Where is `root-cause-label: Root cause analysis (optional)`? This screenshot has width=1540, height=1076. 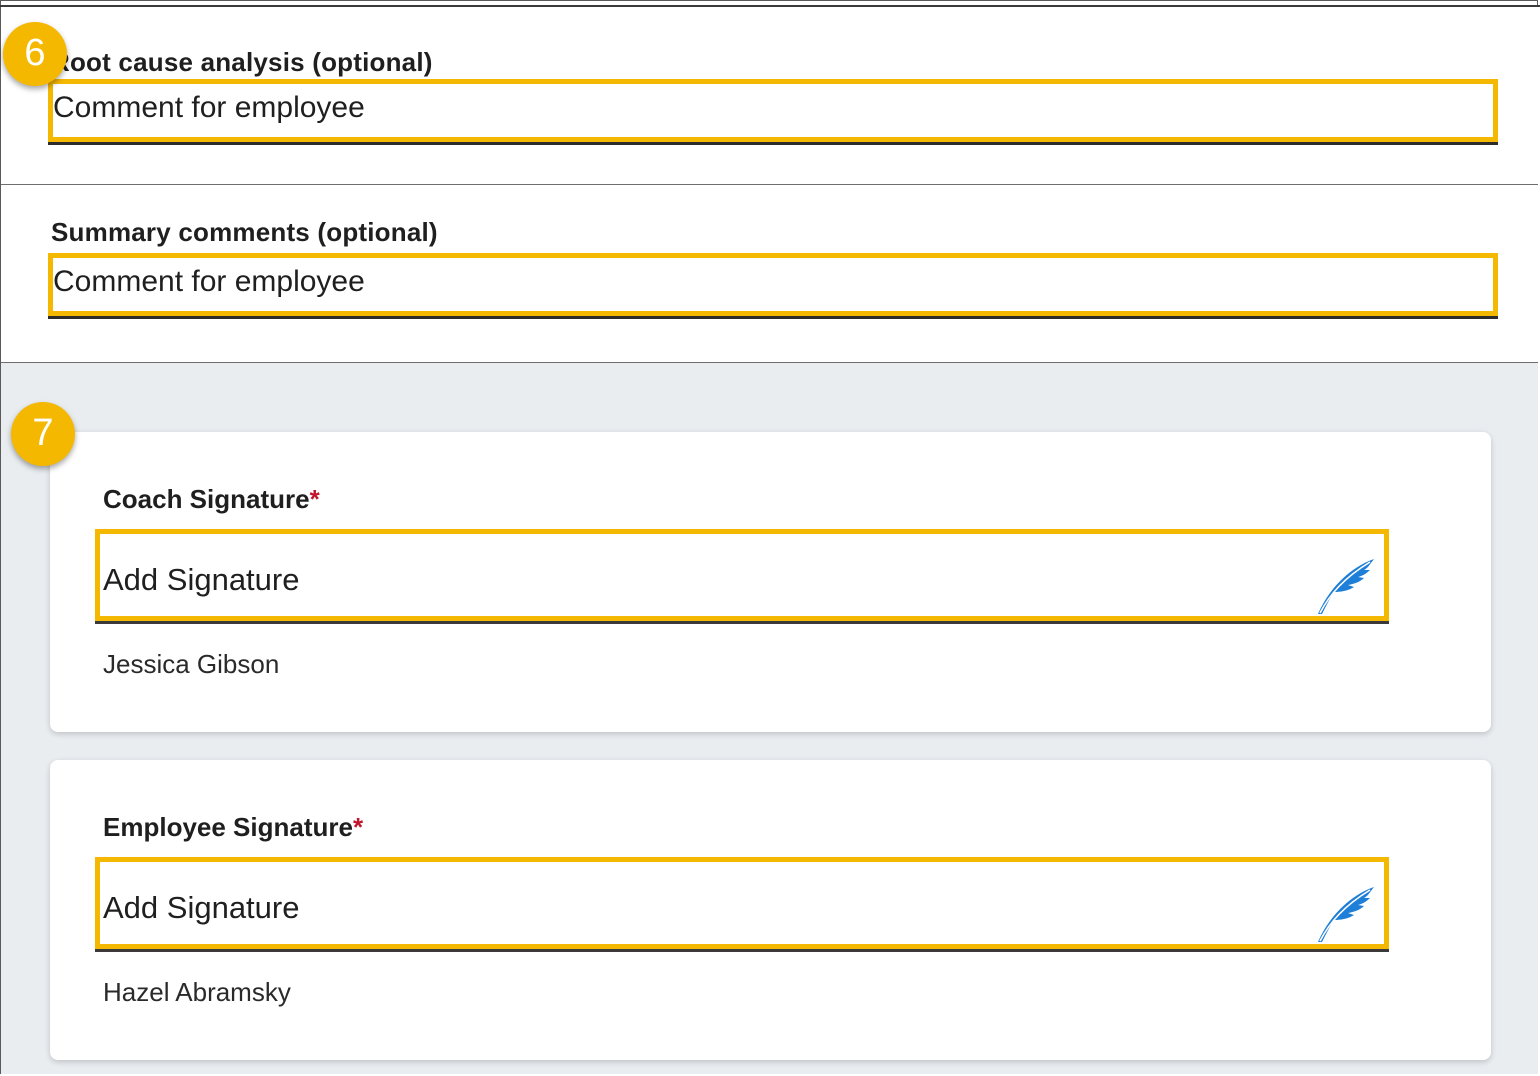 root-cause-label: Root cause analysis (optional) is located at coordinates (242, 62).